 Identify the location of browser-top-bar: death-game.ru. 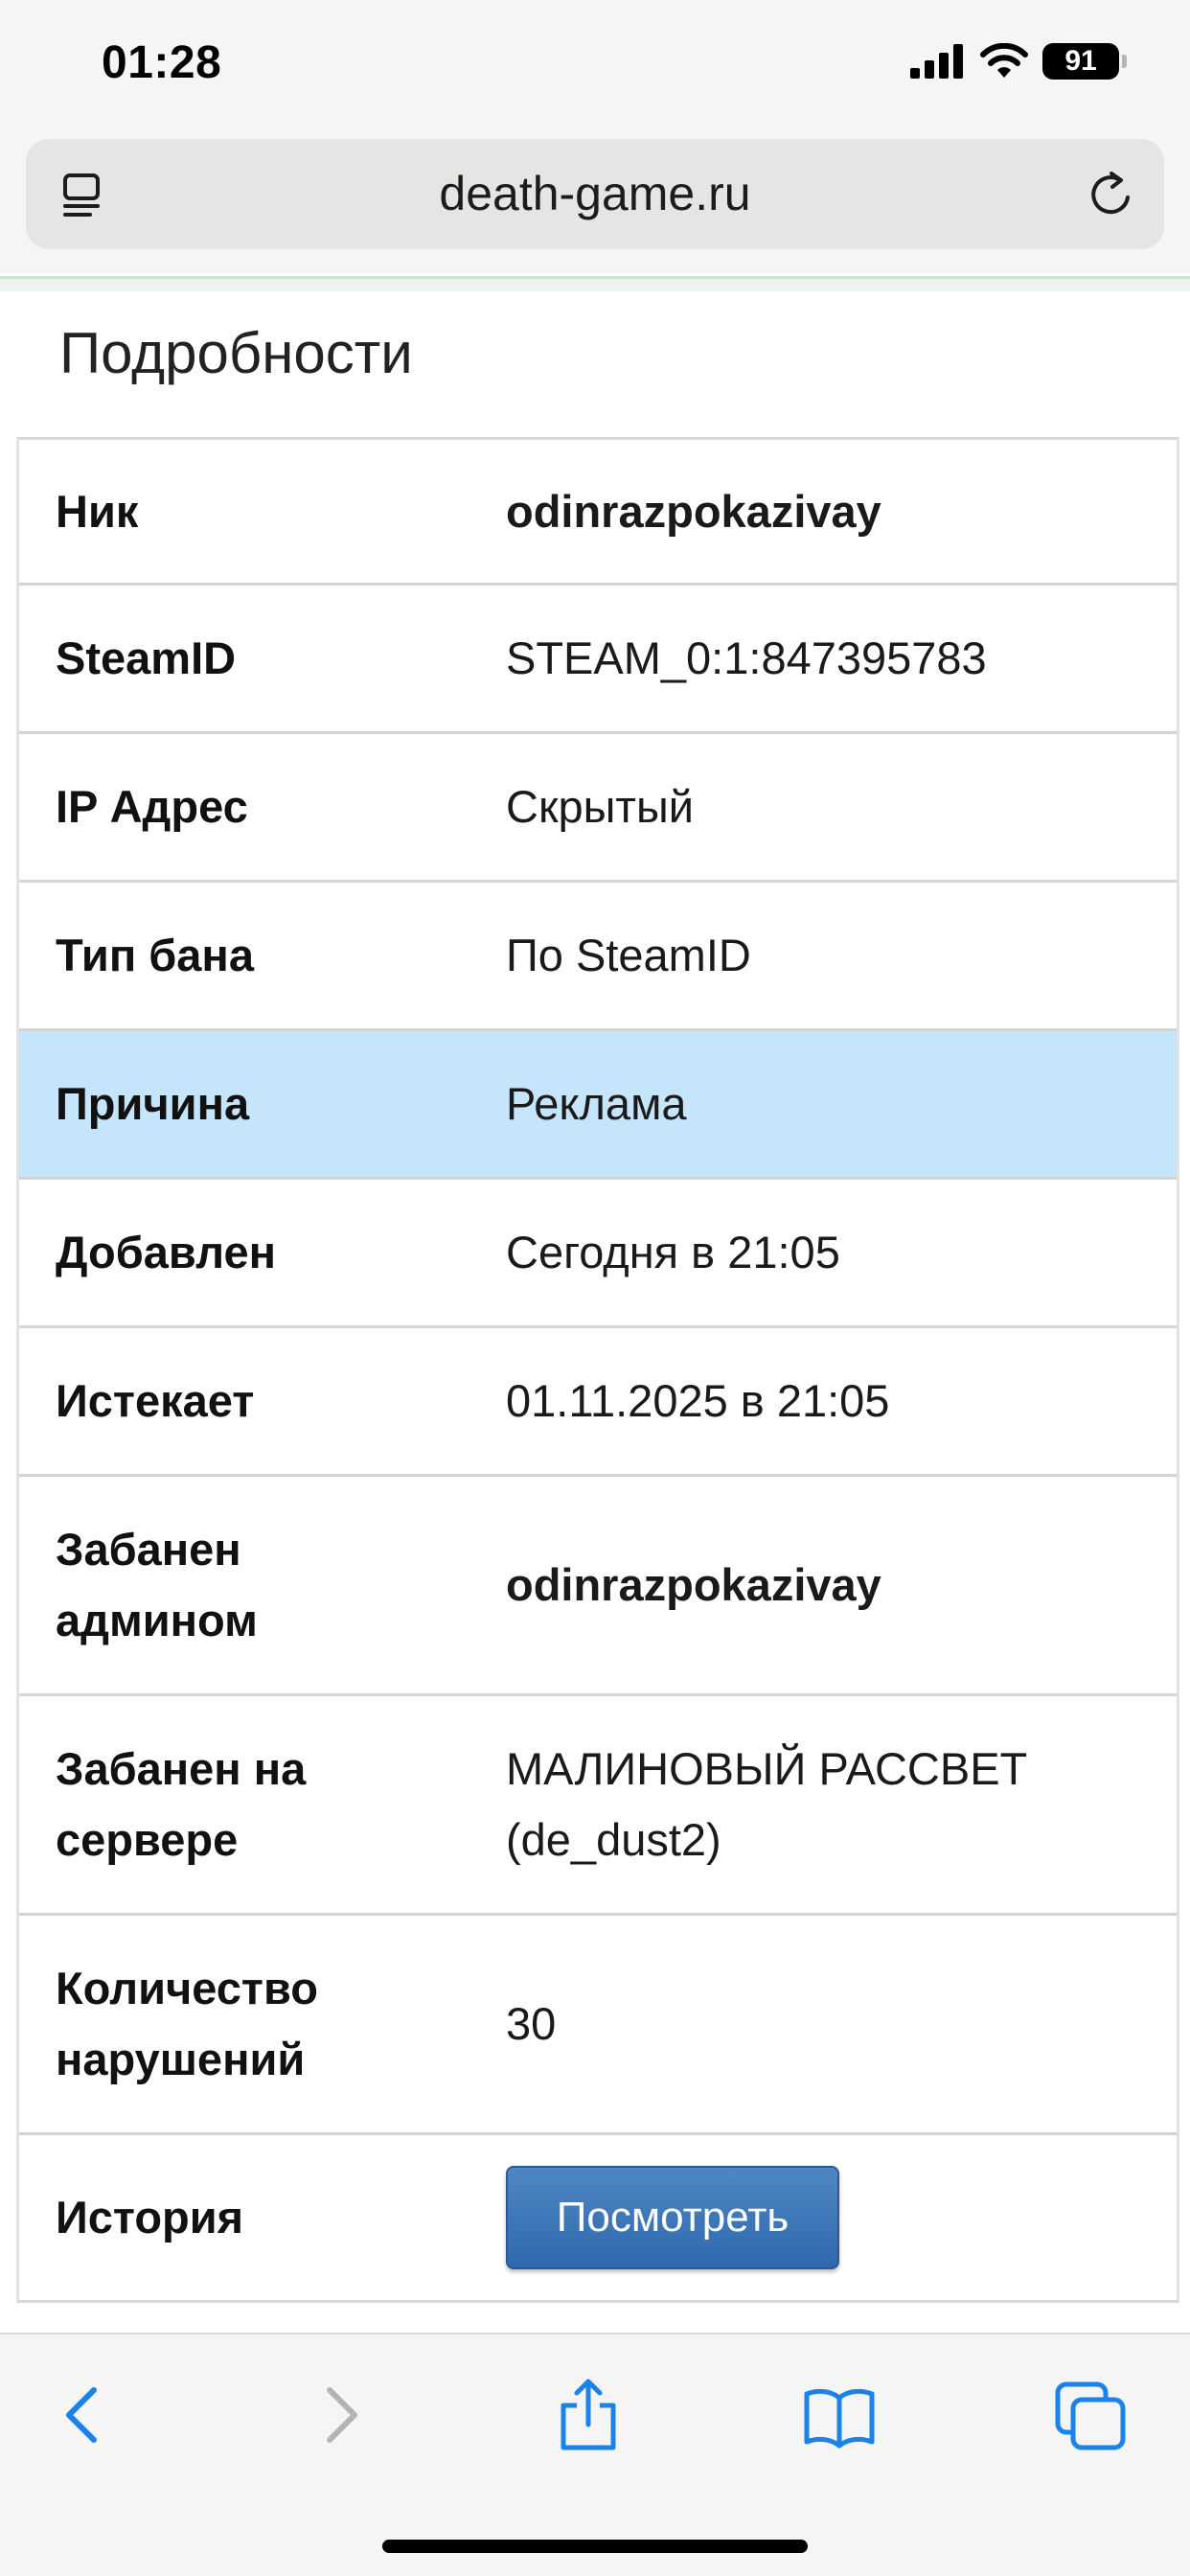
(595, 201).